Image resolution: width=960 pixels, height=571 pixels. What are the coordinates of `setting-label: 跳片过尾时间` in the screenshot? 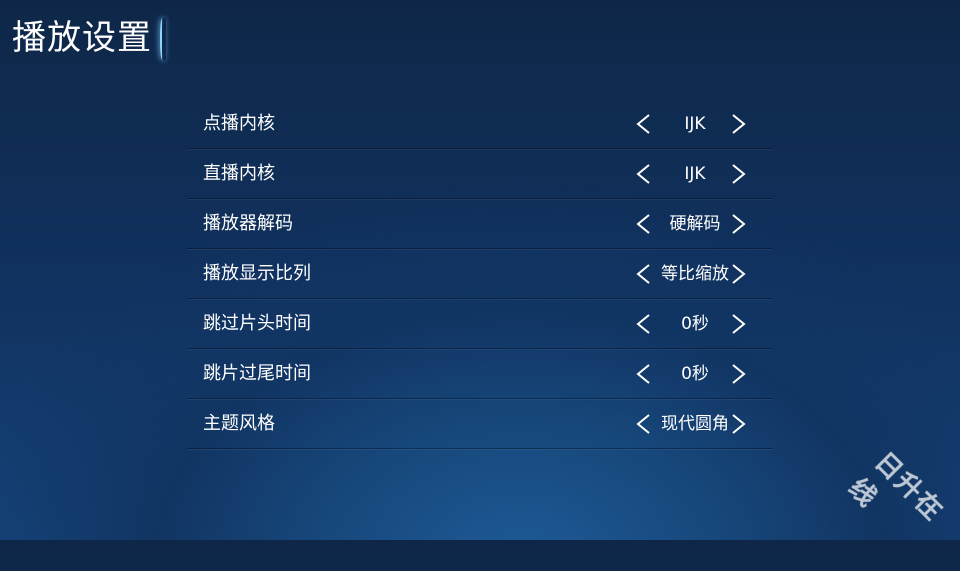 It's located at (257, 373).